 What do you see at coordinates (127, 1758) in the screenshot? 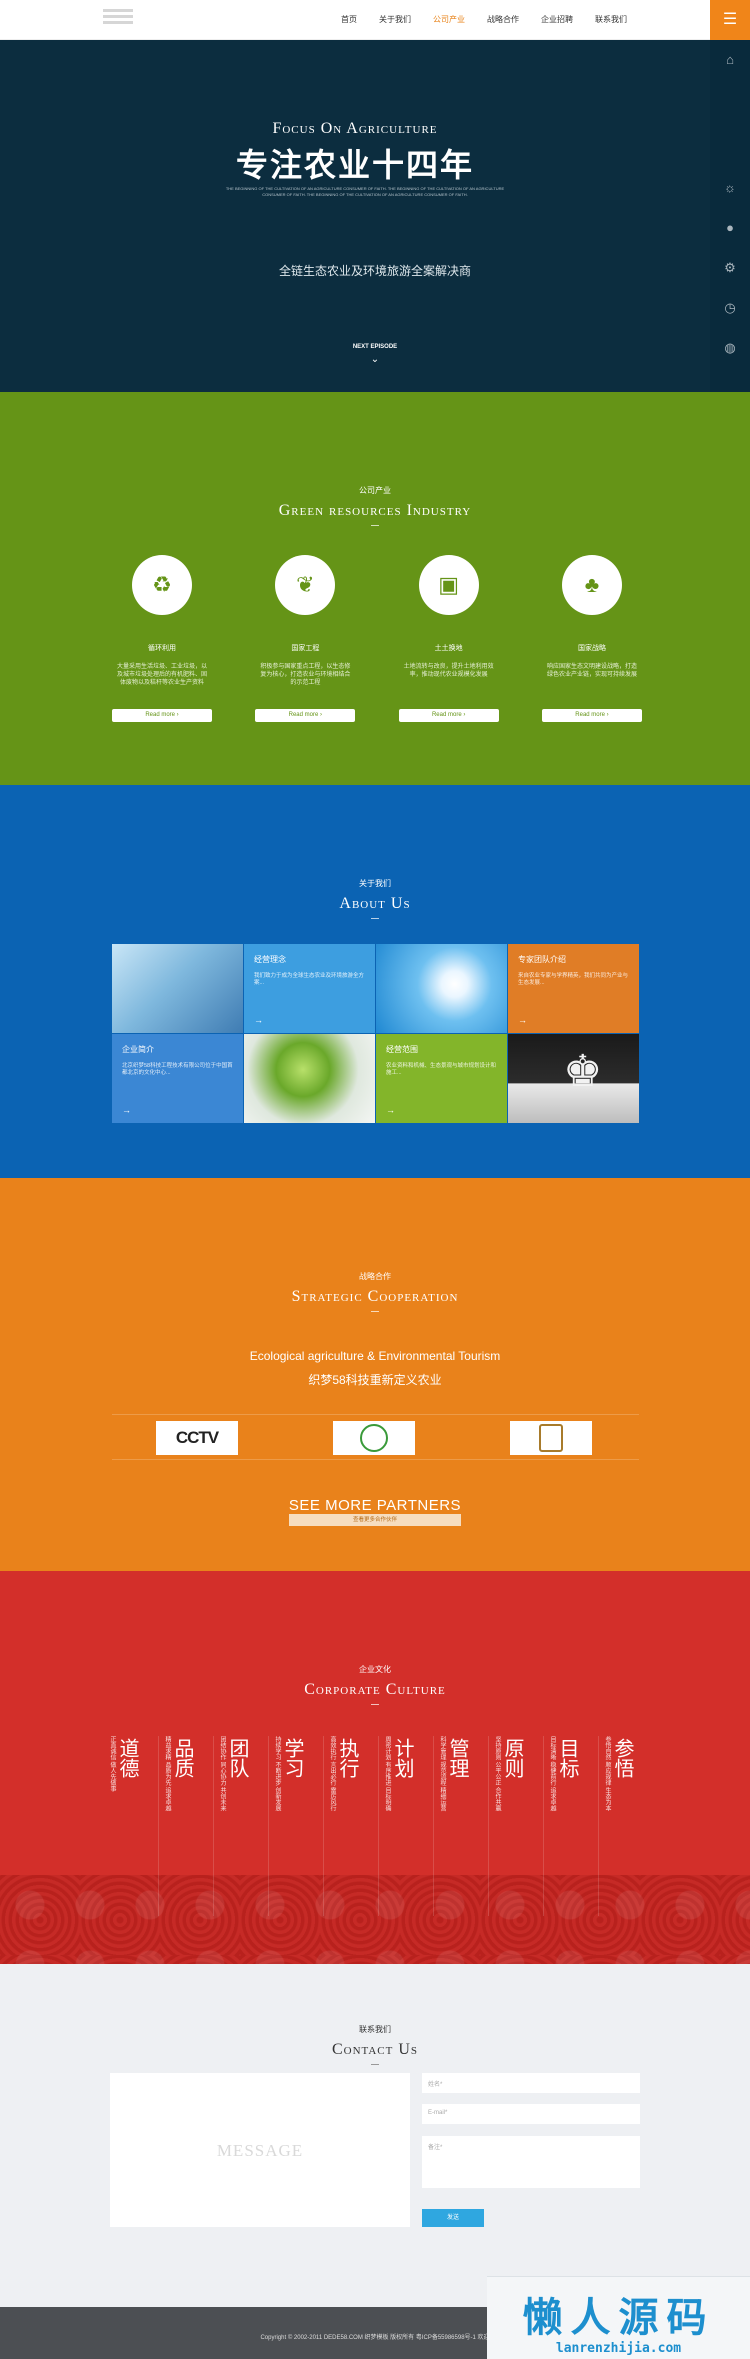
I see `culture-col-title: 道德` at bounding box center [127, 1758].